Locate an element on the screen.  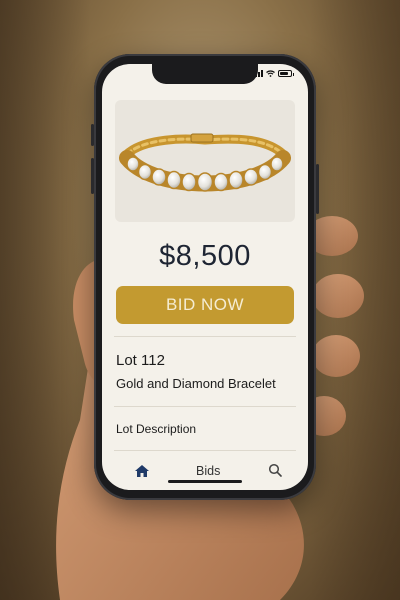
battery-icon is located at coordinates (286, 73).